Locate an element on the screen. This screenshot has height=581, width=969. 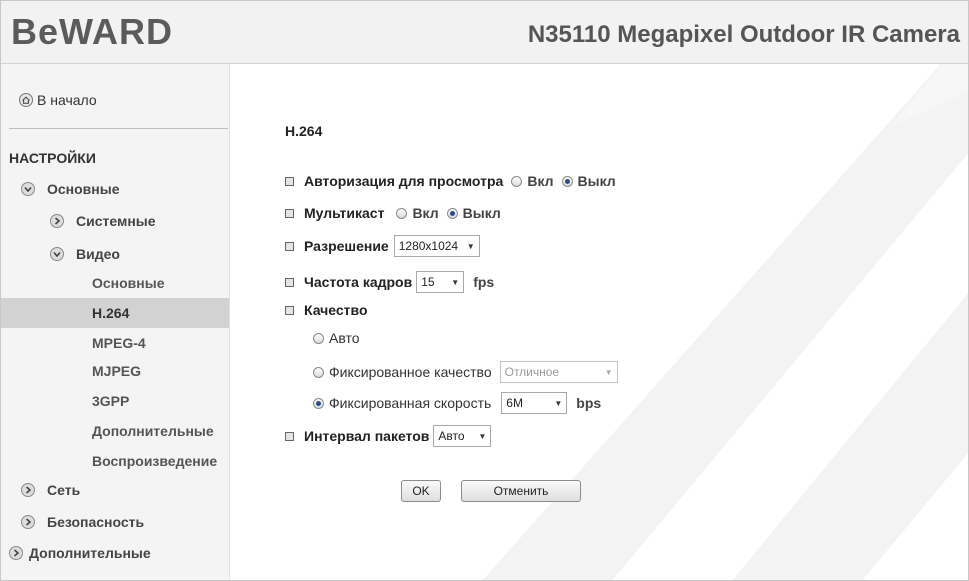
sidebar-subitem-video-advanced: Дополнительные is located at coordinates (115, 431).